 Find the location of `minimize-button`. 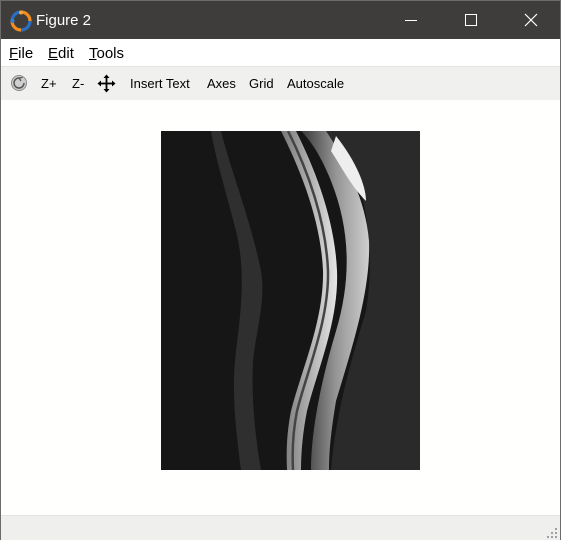

minimize-button is located at coordinates (411, 20).